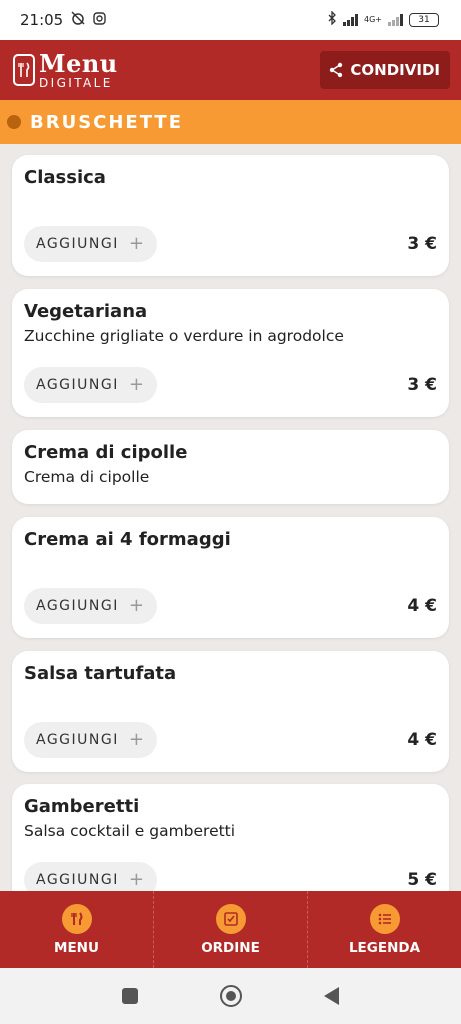 This screenshot has width=461, height=1024. I want to click on logo-subtitle: DIGITALE, so click(76, 82).